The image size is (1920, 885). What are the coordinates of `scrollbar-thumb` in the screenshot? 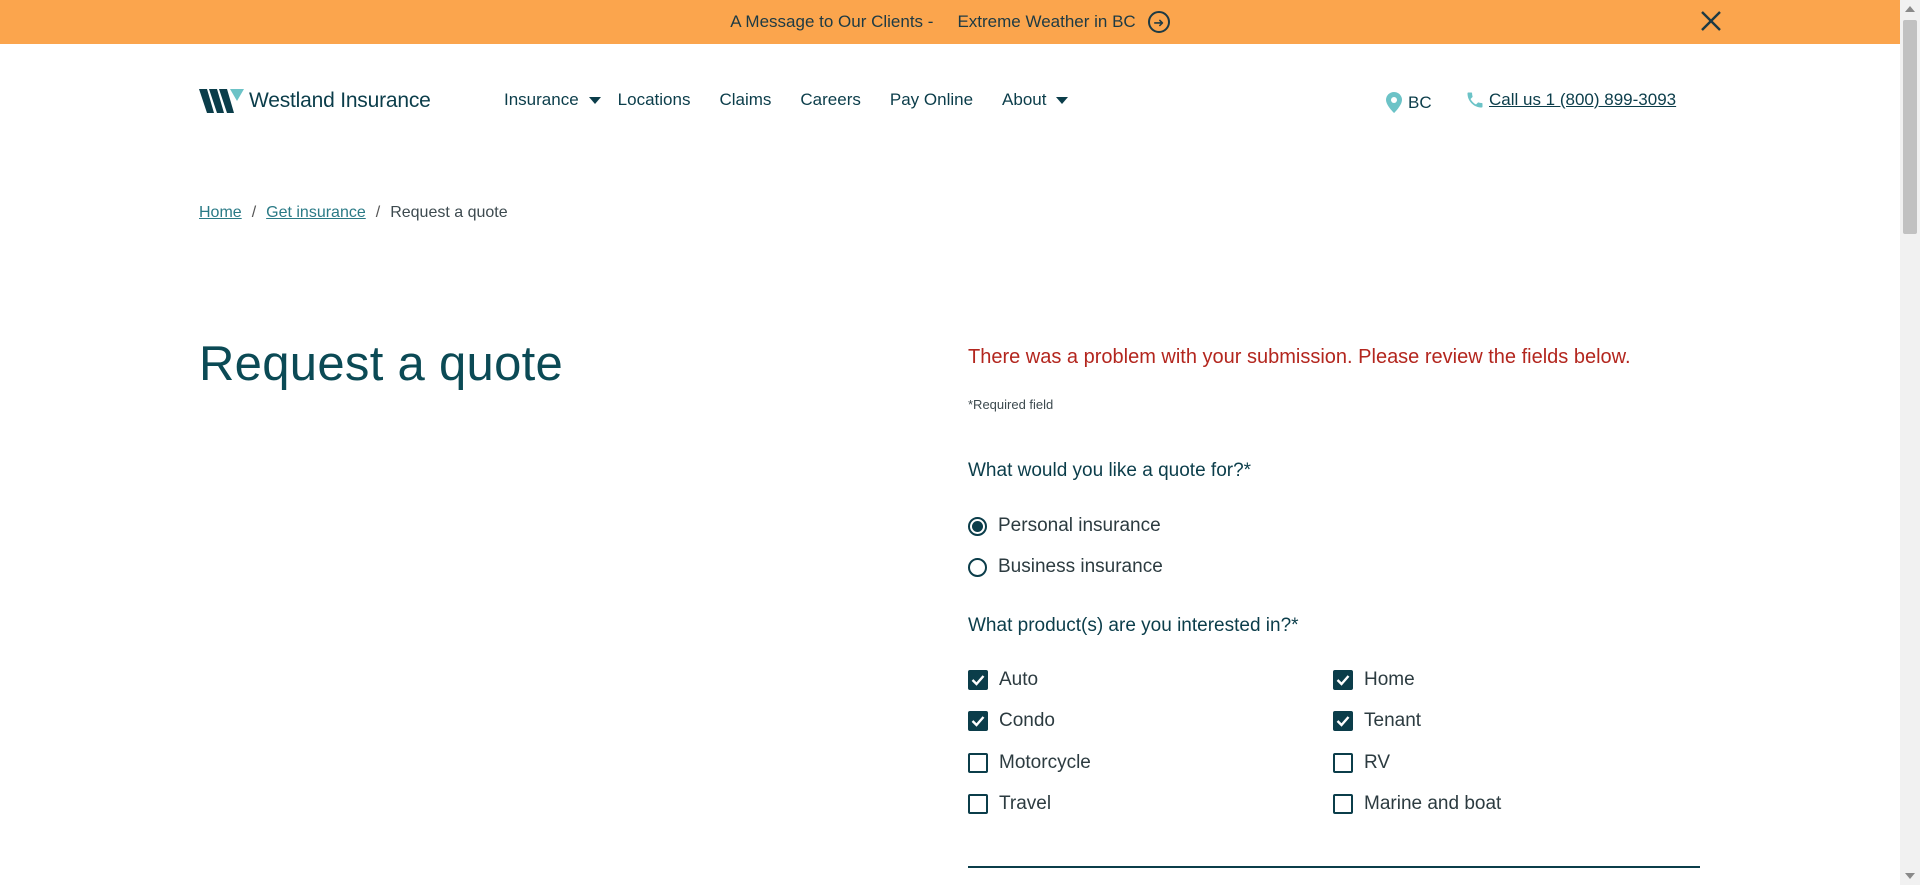 It's located at (1910, 127).